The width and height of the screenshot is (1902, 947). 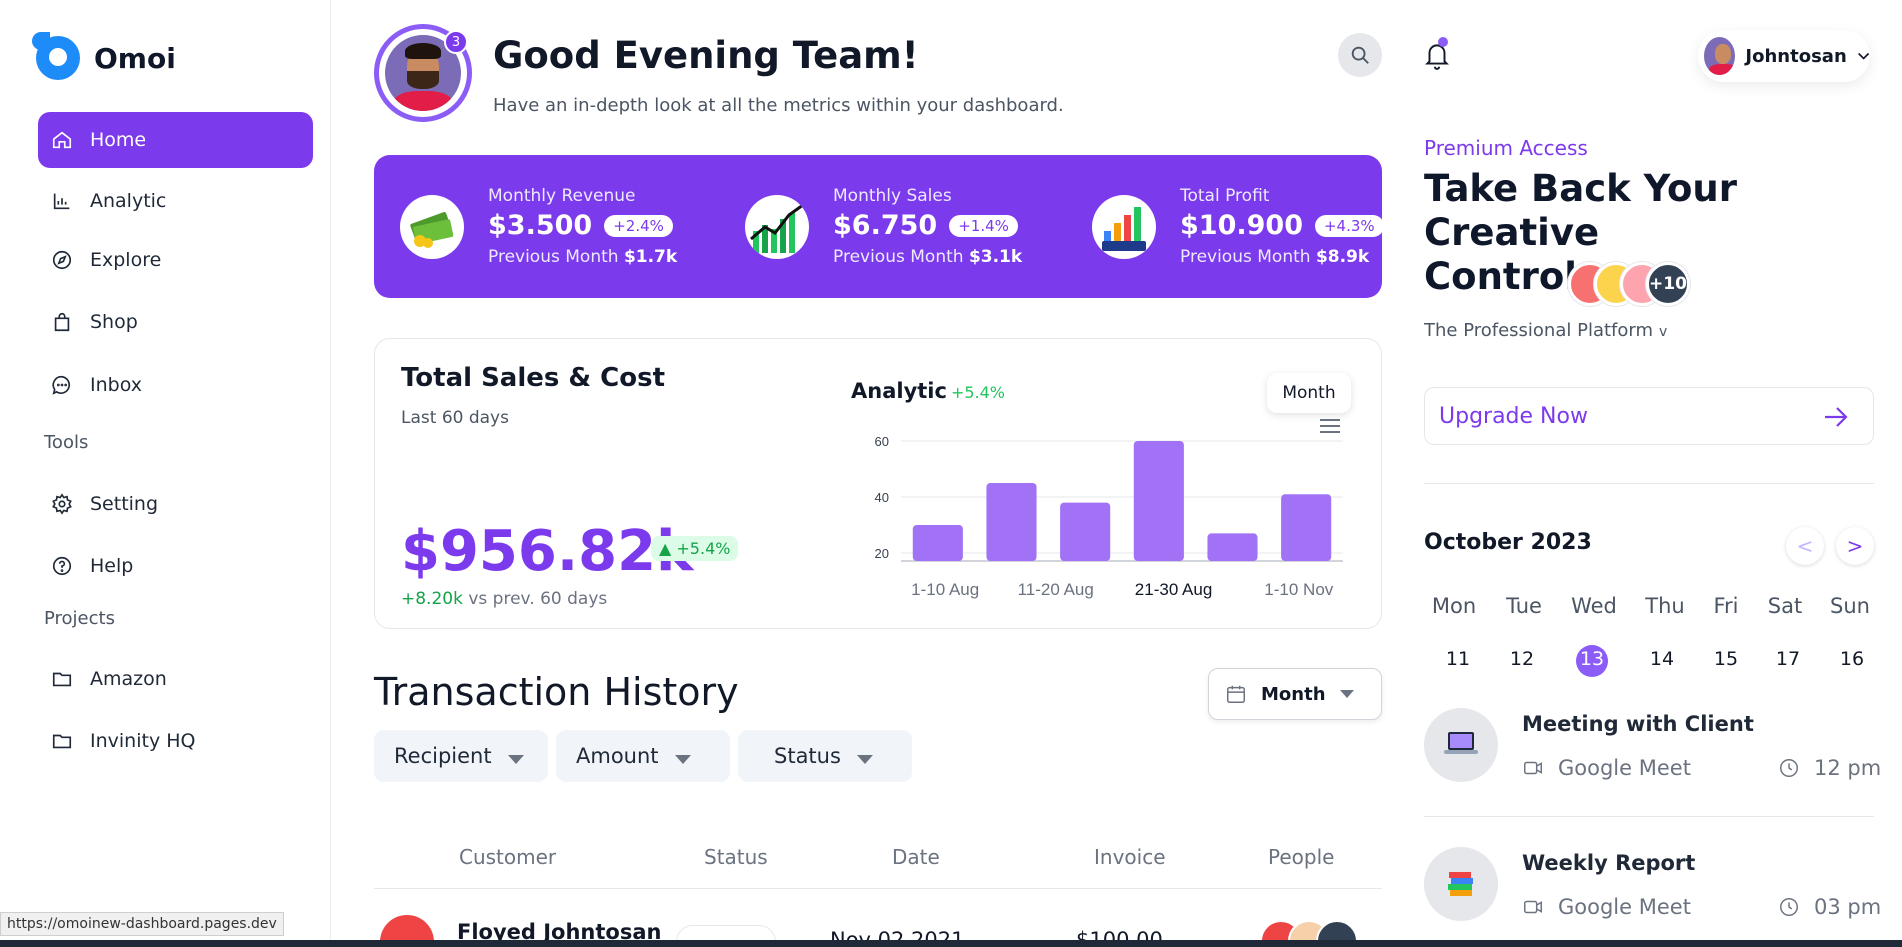 I want to click on sidebar-item-inbox: Inbox, so click(x=175, y=385).